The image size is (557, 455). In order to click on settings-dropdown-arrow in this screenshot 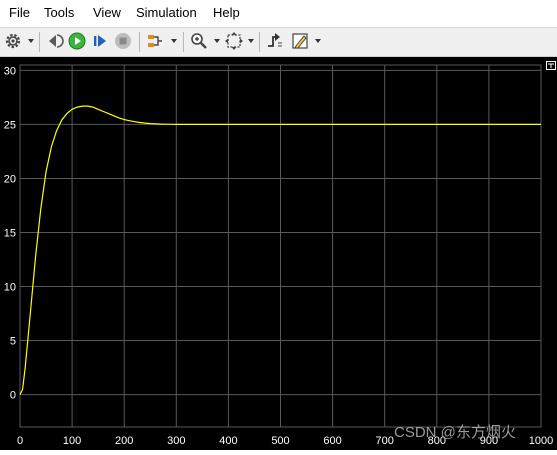, I will do `click(31, 41)`.